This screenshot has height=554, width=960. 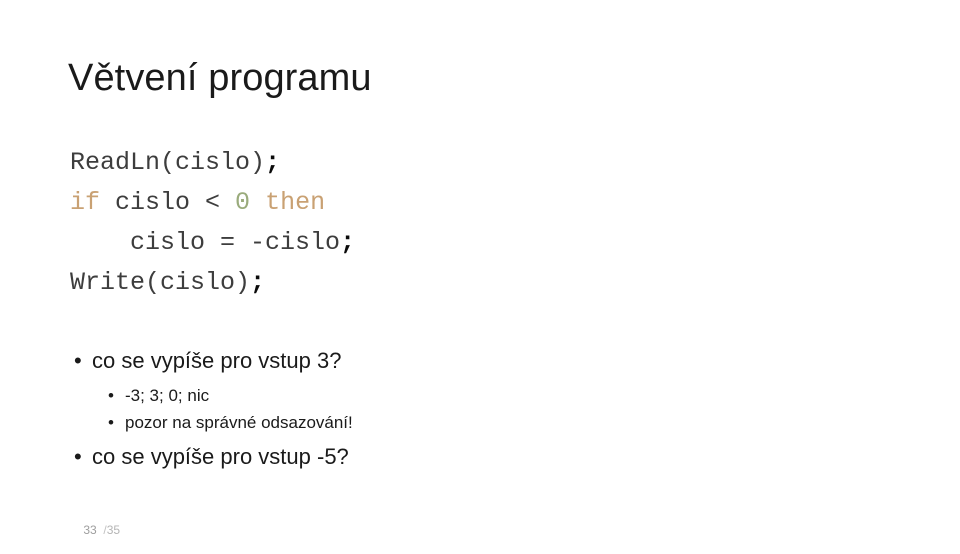 I want to click on sub-bullet-item: • -3; 3; 0; nic, so click(x=467, y=395).